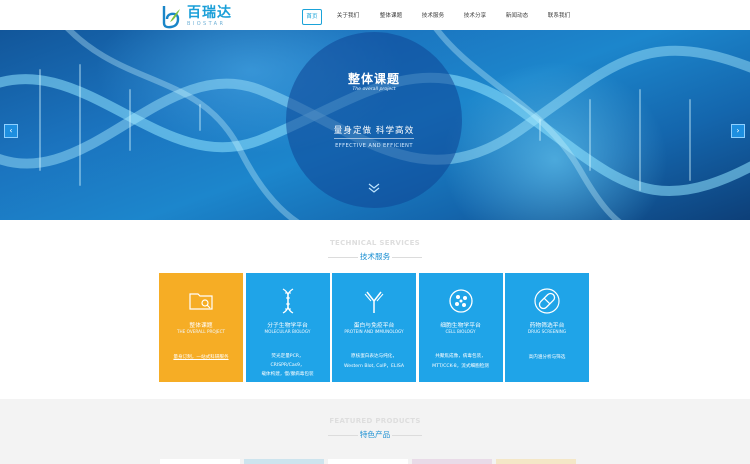 Image resolution: width=750 pixels, height=464 pixels. I want to click on featured-section: FEATURED PRODUCTS 特色产品, so click(375, 431).